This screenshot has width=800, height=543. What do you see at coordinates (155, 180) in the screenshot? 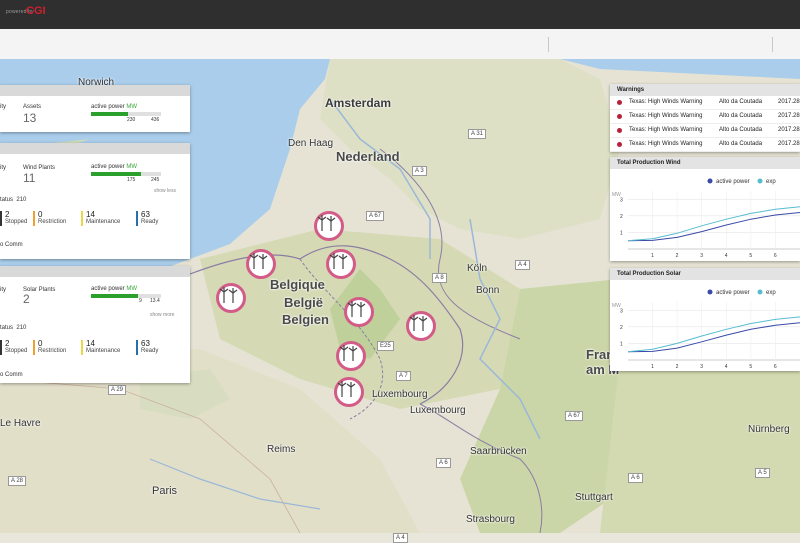
I see `power-capacity: 245` at bounding box center [155, 180].